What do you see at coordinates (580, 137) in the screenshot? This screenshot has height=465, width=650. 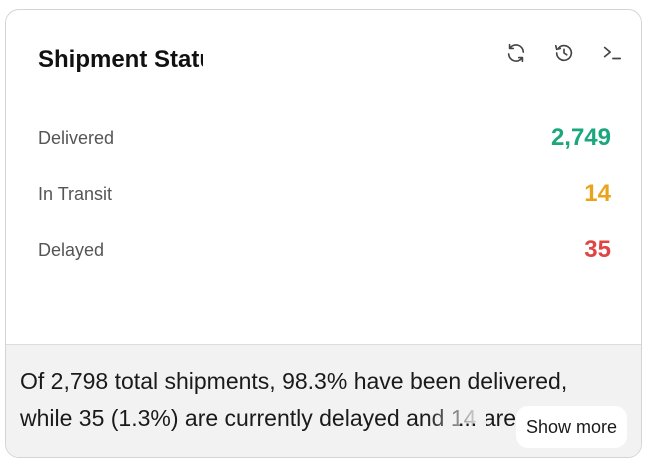 I see `stat-value: 2,749` at bounding box center [580, 137].